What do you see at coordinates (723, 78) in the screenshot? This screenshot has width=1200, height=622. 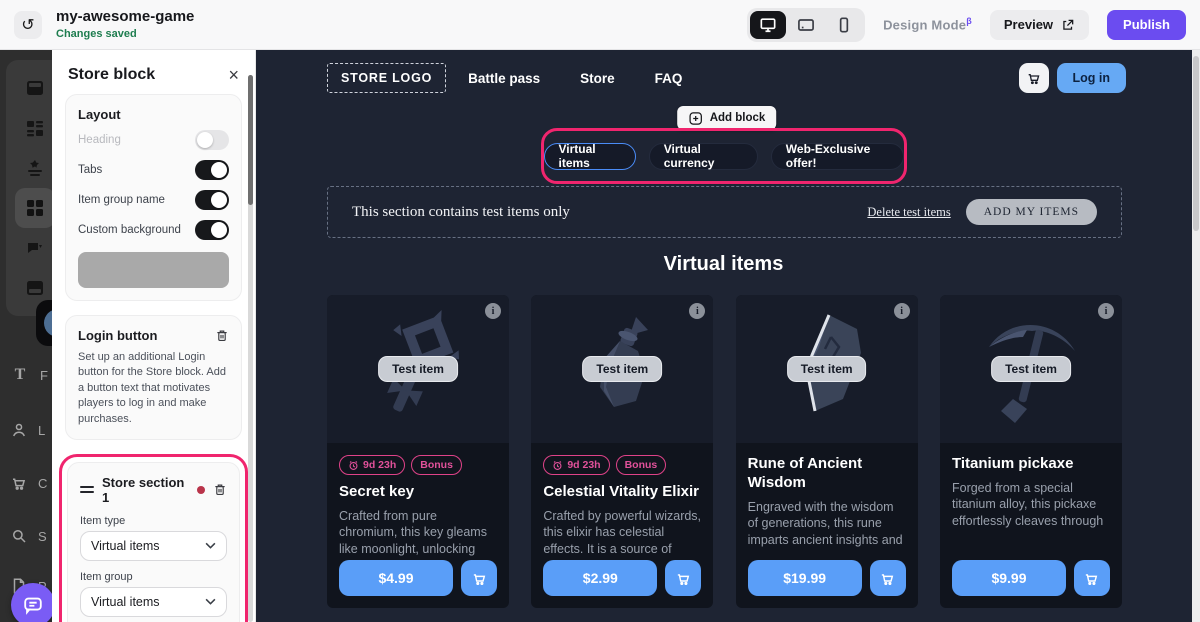 I see `store-header: STORE LOGO Battle pass Store FAQ Log in` at bounding box center [723, 78].